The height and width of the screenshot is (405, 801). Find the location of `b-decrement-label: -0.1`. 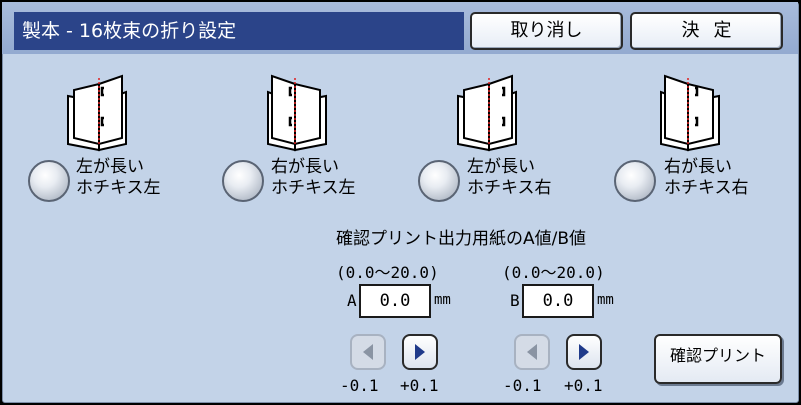

b-decrement-label: -0.1 is located at coordinates (522, 385).